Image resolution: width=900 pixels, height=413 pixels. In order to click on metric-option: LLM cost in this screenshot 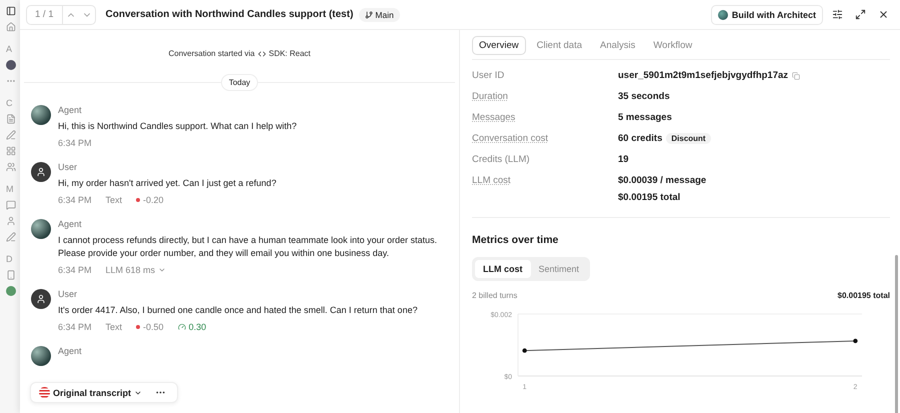, I will do `click(502, 269)`.